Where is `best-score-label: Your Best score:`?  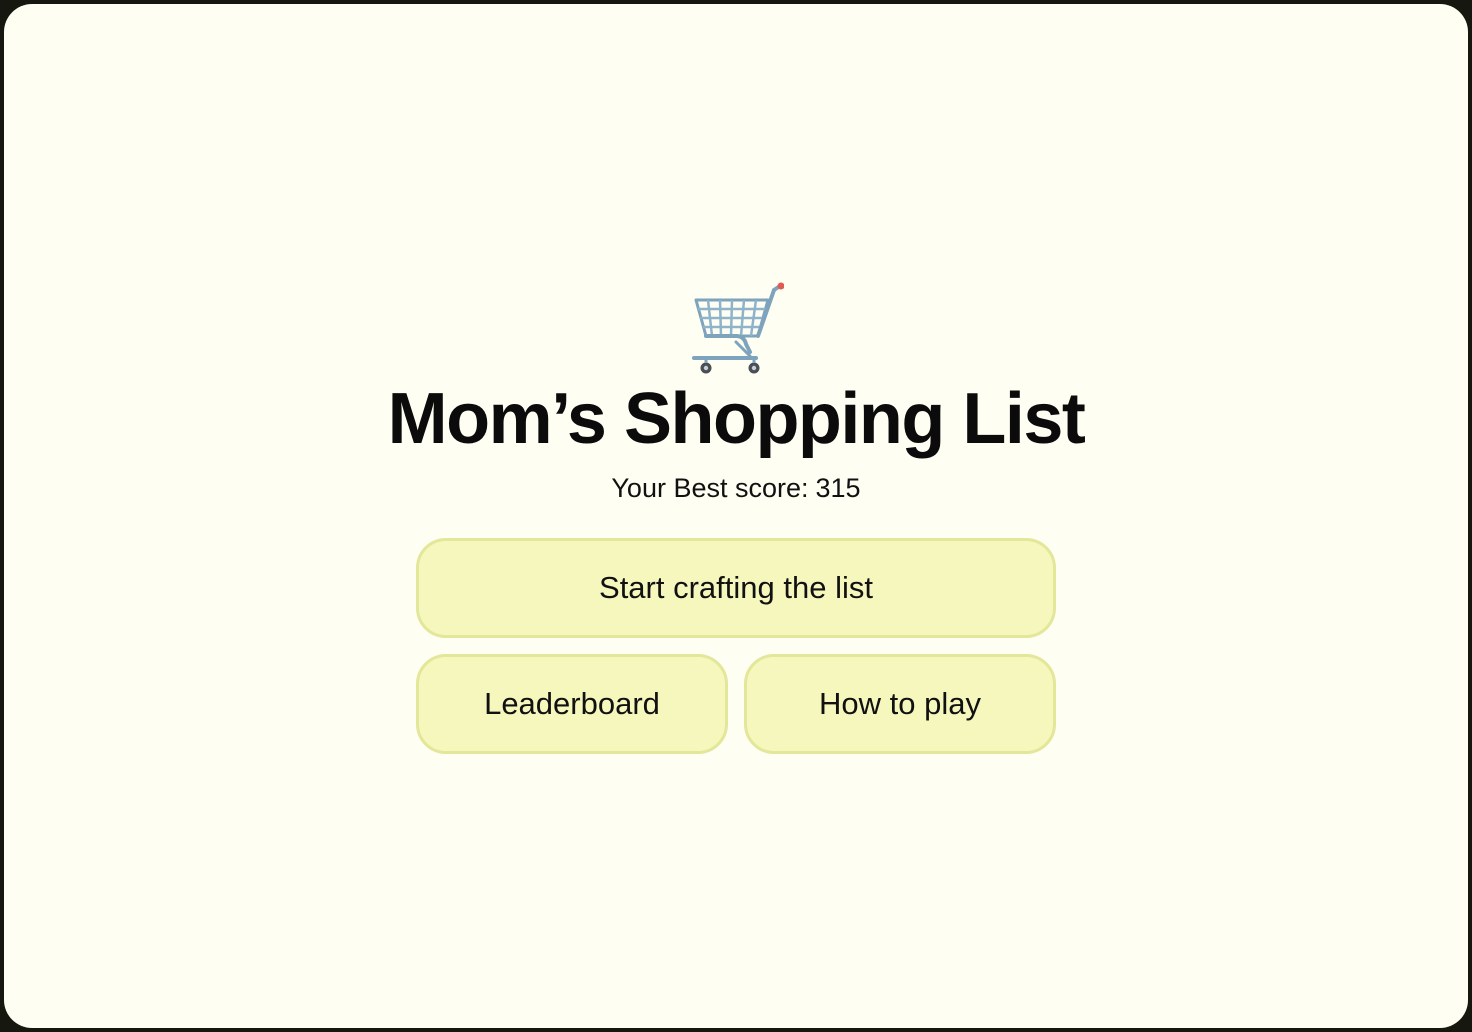
best-score-label: Your Best score: is located at coordinates (710, 488).